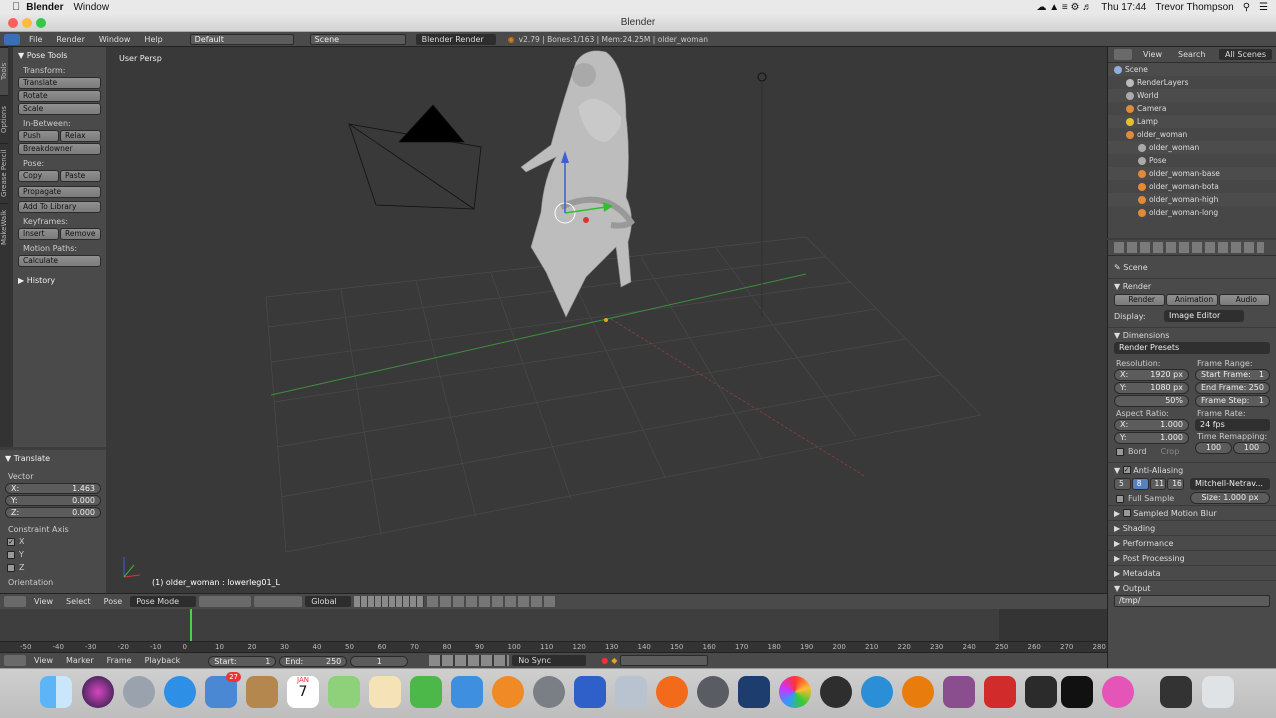 The image size is (1276, 718). I want to click on app-blue-icon, so click(877, 692).